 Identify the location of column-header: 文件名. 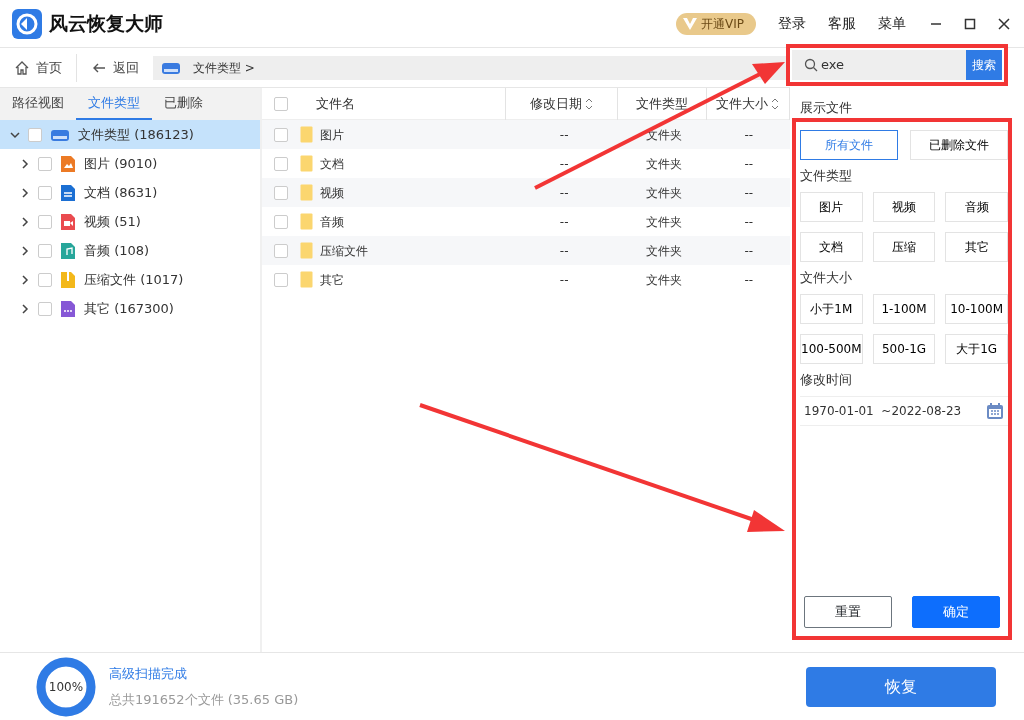
(404, 103).